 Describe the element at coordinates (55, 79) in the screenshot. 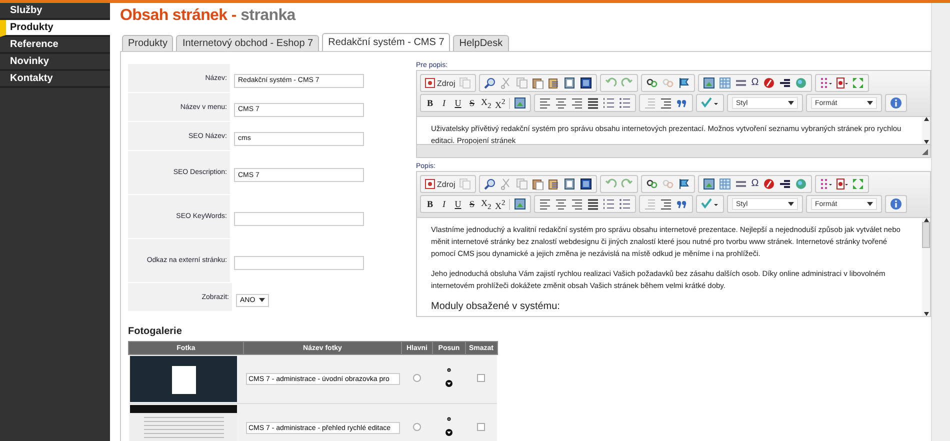

I see `sidebar-item: Kontakty` at that location.